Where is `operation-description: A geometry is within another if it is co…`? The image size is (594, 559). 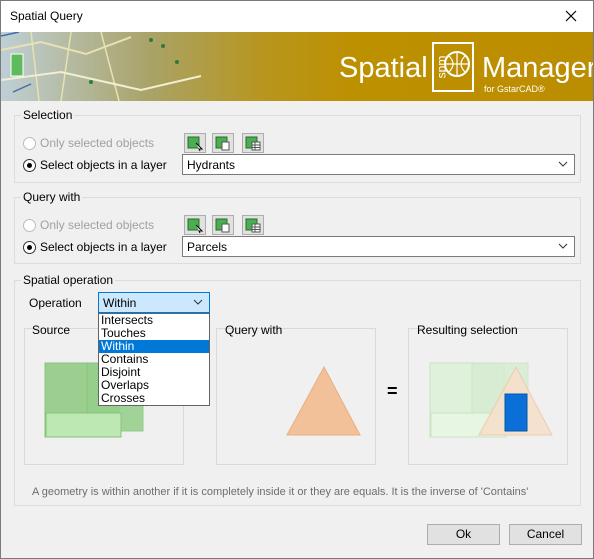 operation-description: A geometry is within another if it is co… is located at coordinates (280, 492).